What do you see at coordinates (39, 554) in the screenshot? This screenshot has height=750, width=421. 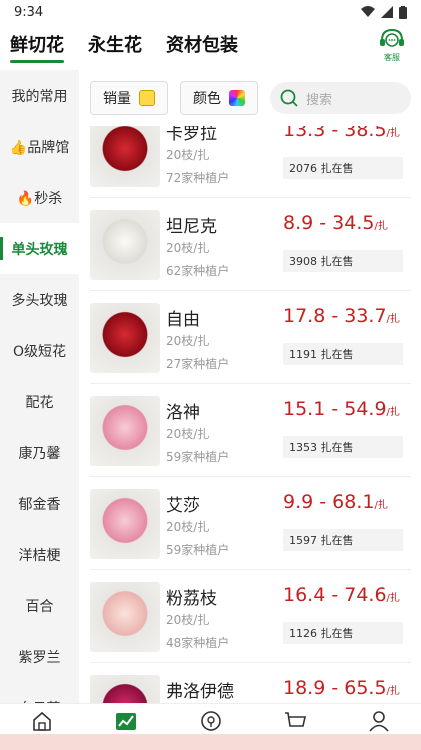 I see `sidebar-item-lisianthus: 洋桔梗` at bounding box center [39, 554].